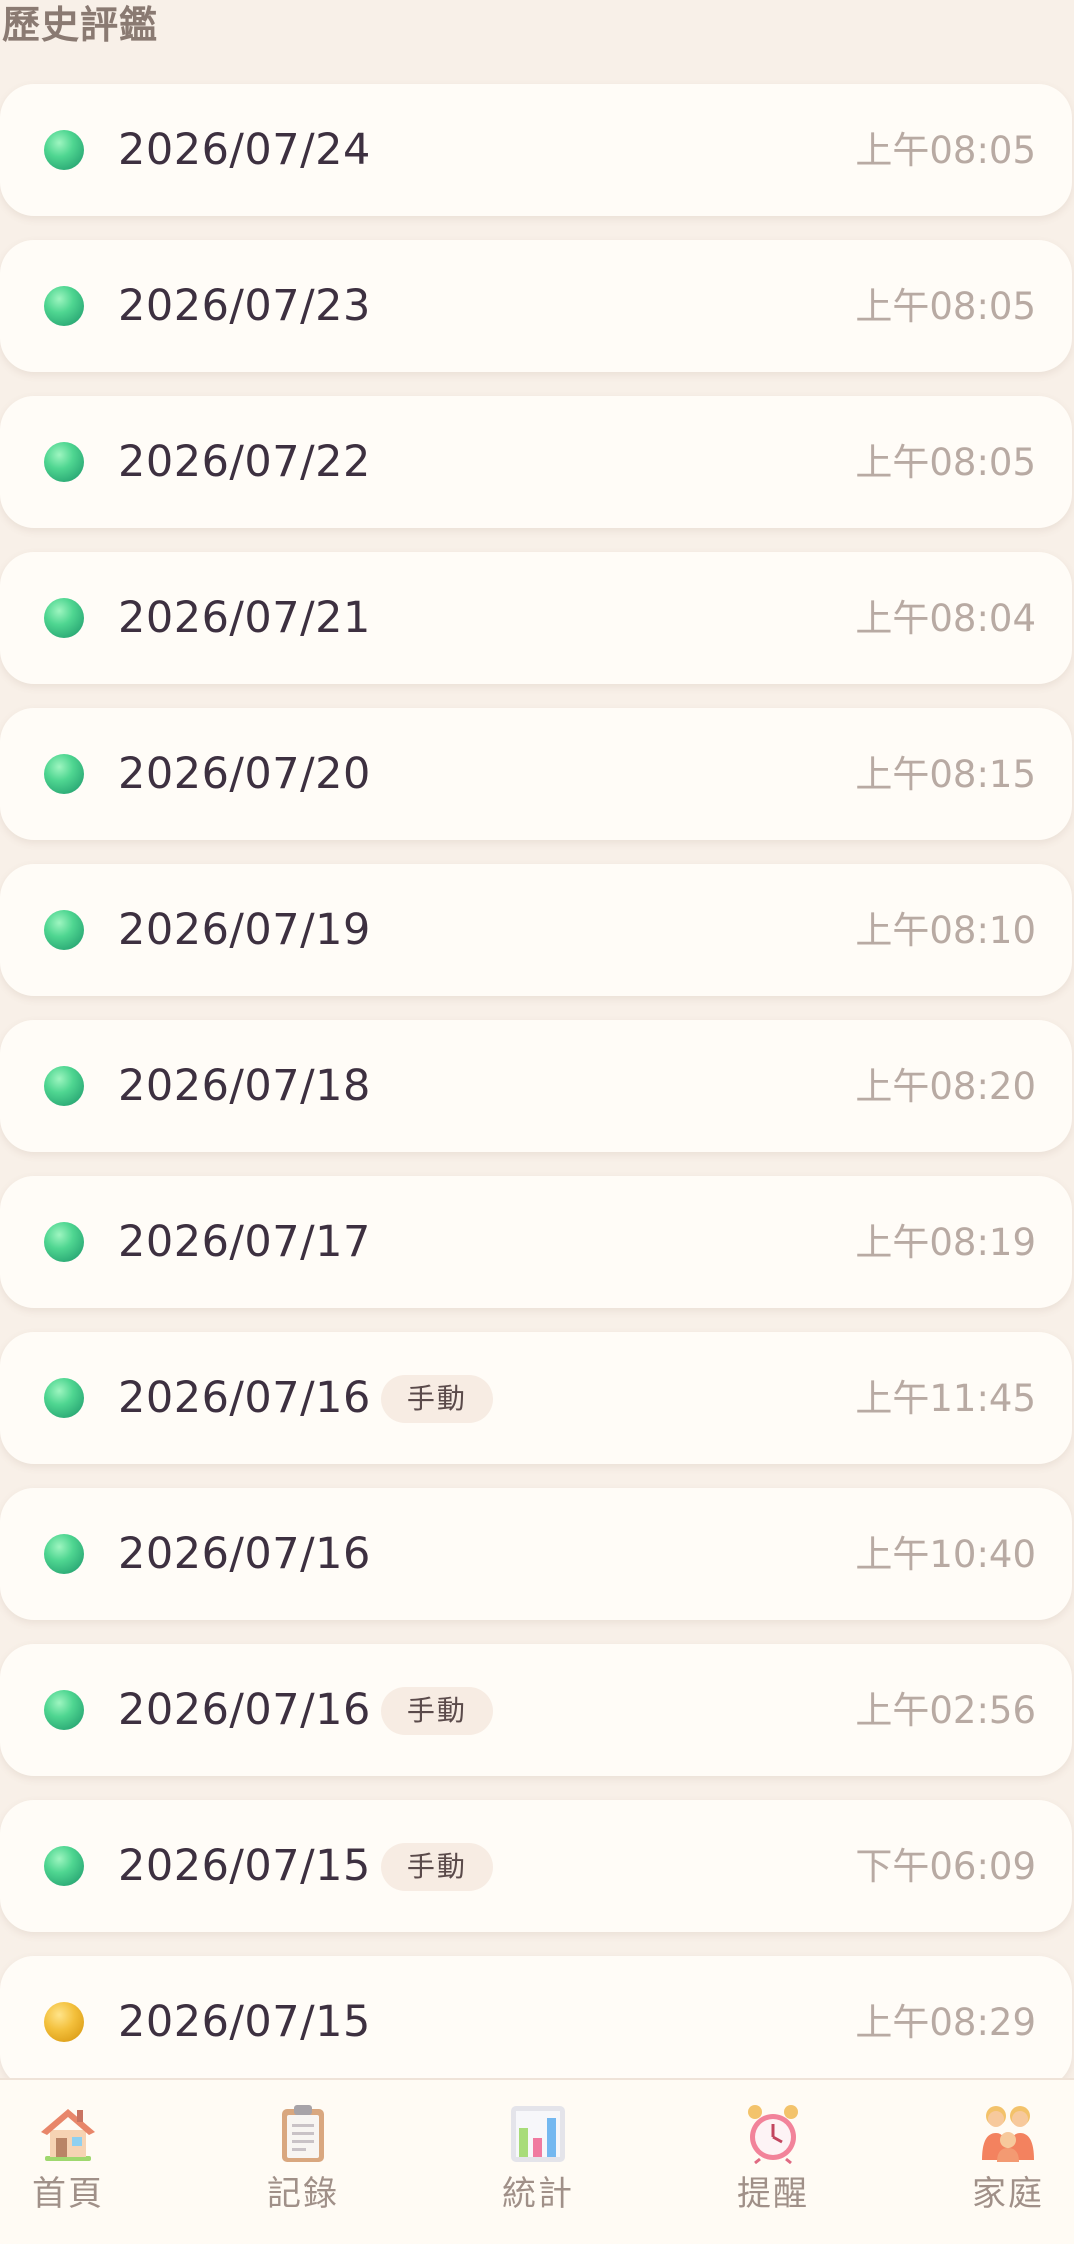 The height and width of the screenshot is (2244, 1074). Describe the element at coordinates (536, 1866) in the screenshot. I see `history-row: 2026/07/15 手動 下午06:09` at that location.